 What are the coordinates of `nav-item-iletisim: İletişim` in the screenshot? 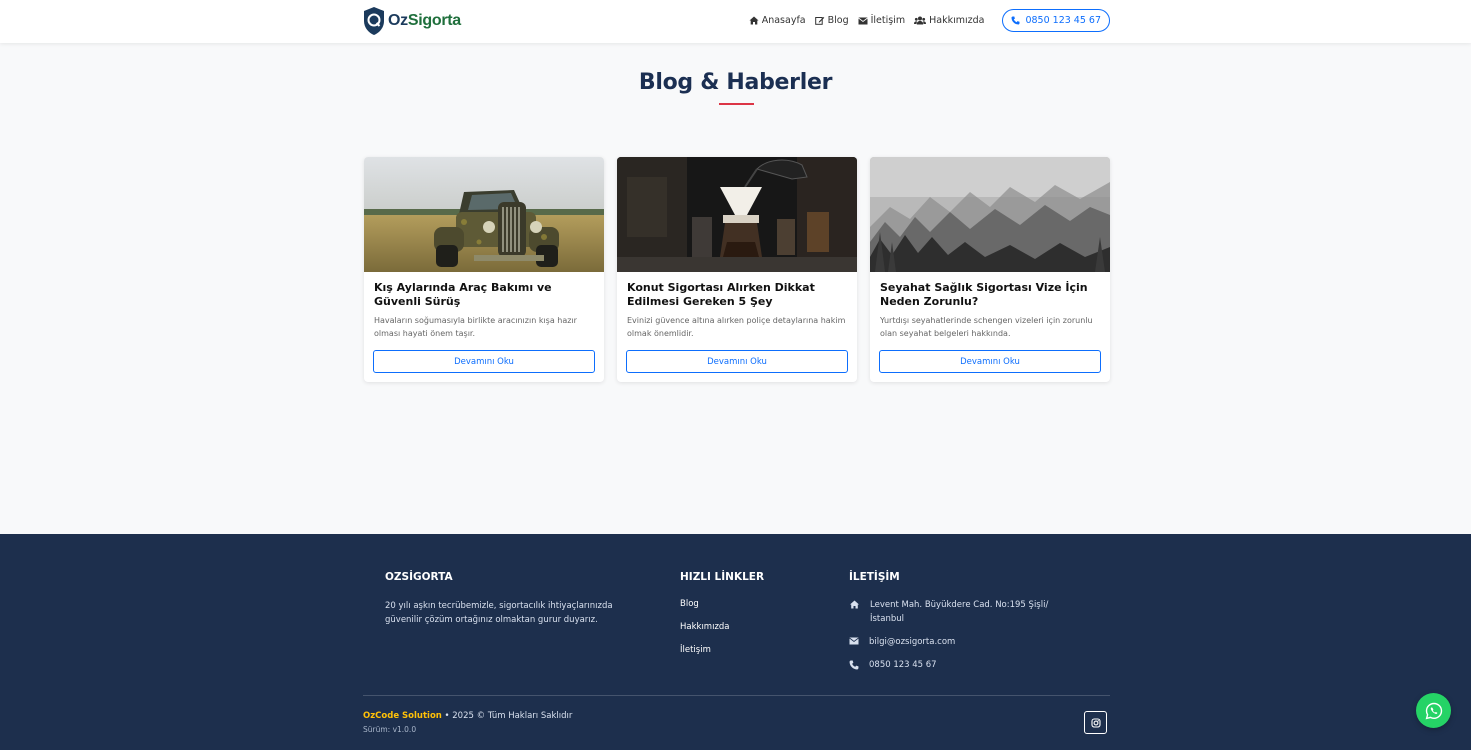 It's located at (881, 21).